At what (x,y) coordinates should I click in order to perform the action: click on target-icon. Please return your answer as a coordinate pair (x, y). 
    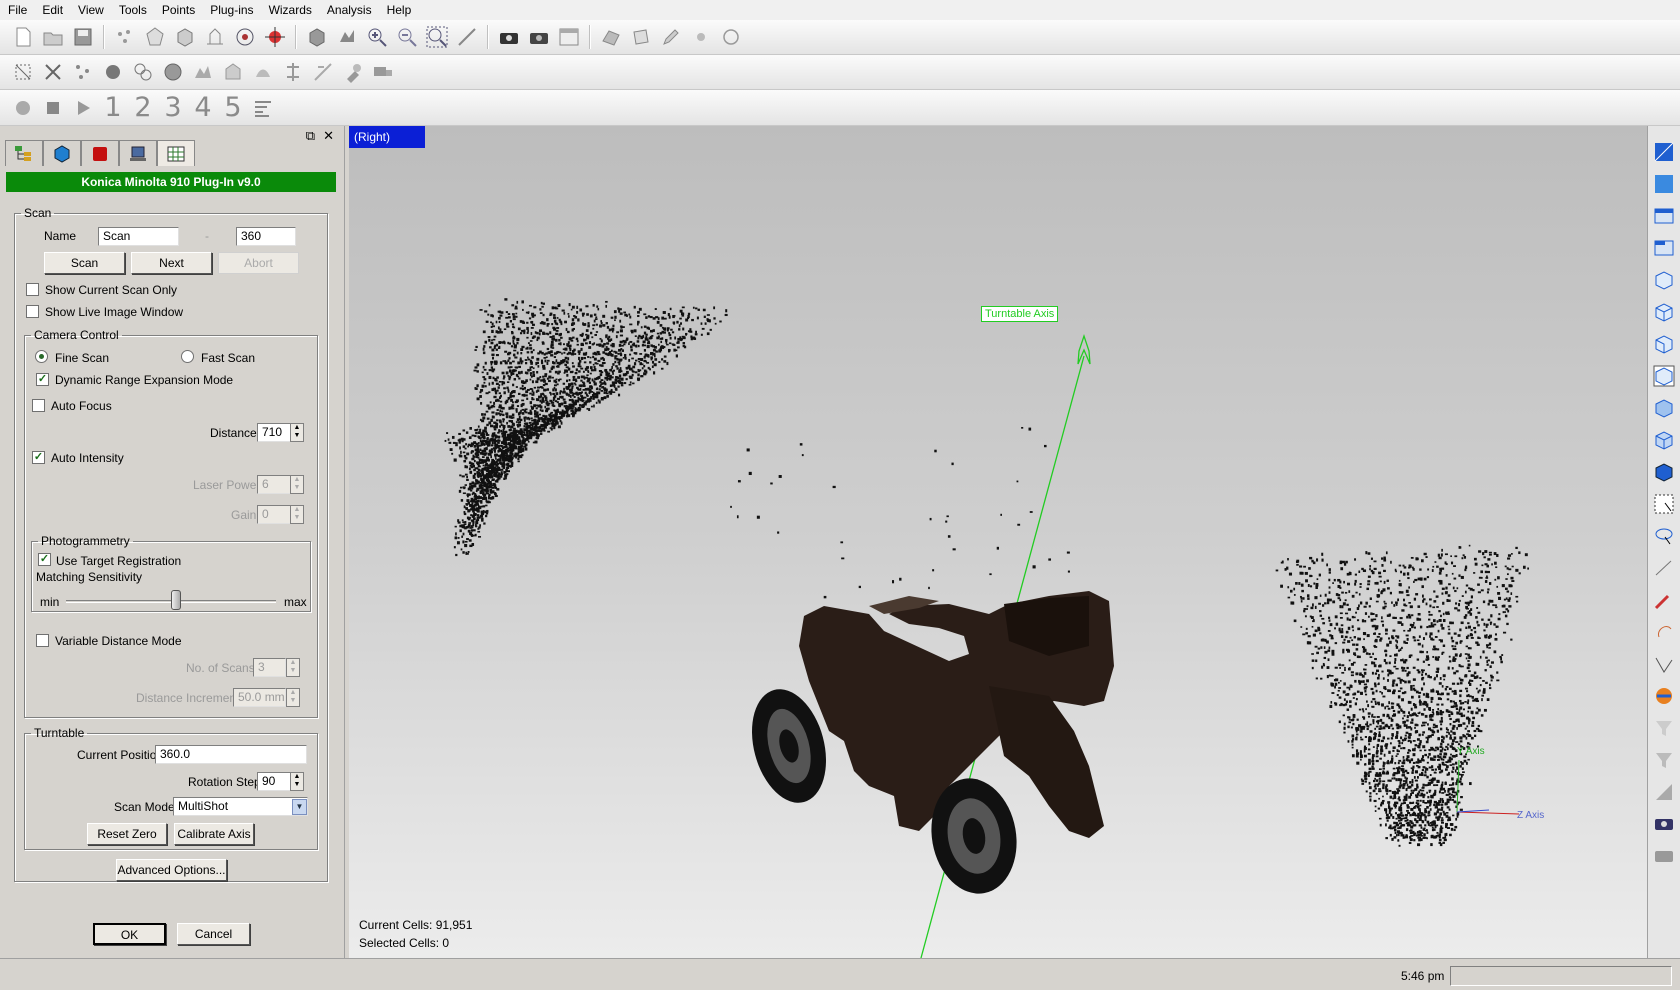
    Looking at the image, I should click on (245, 37).